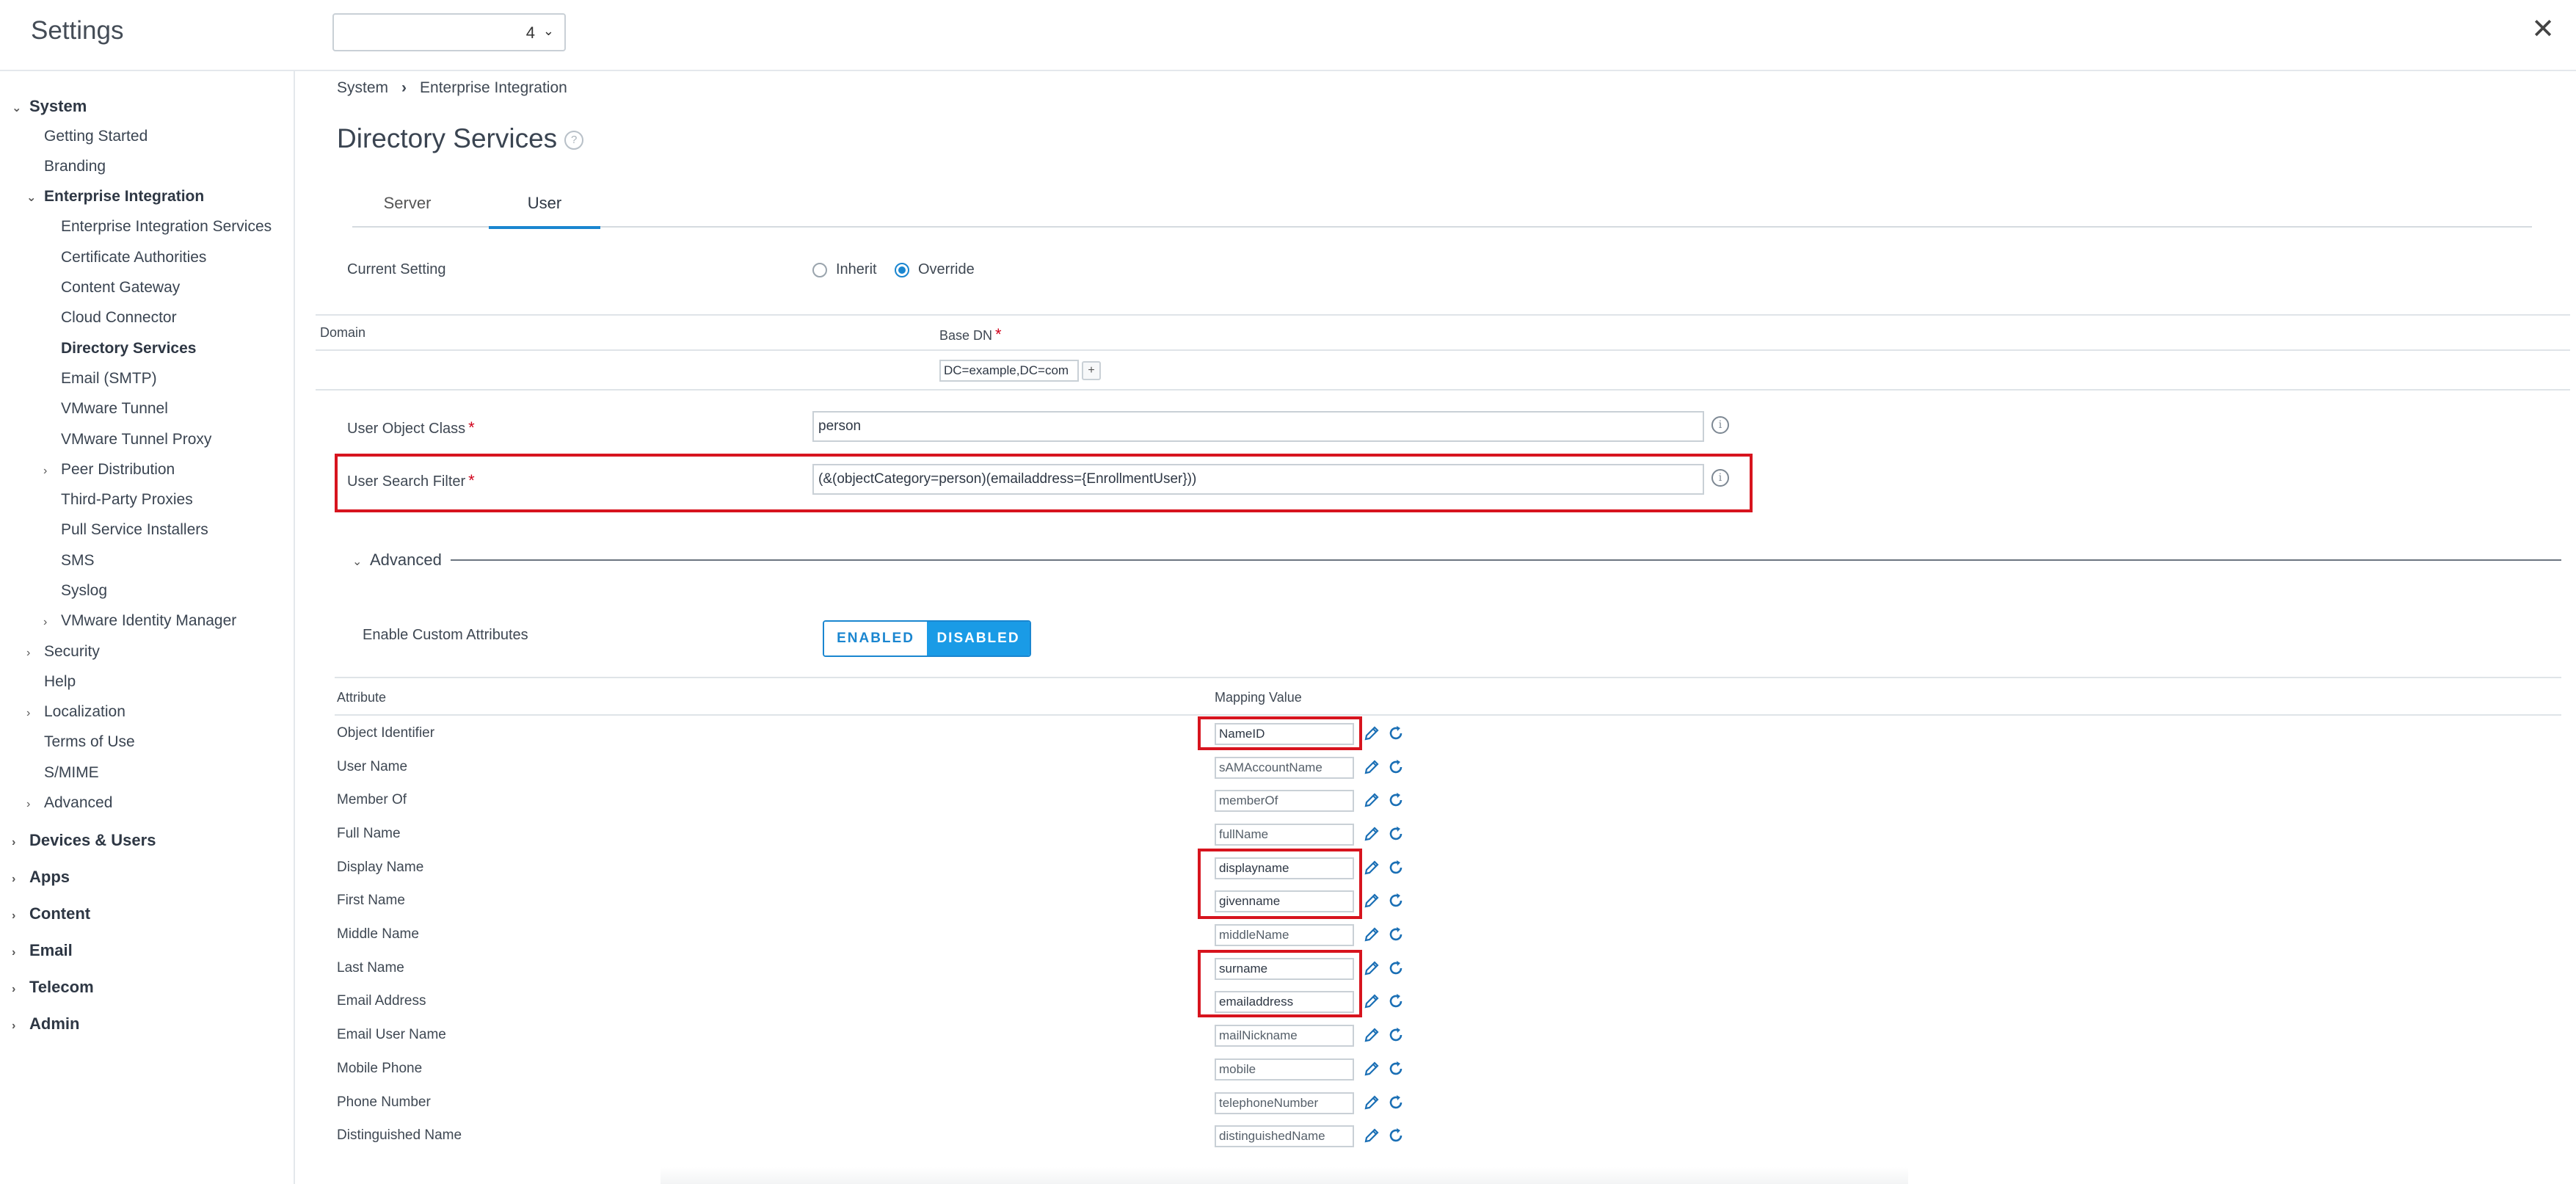  I want to click on sidebar-item-enterprise-integration: ⌄ Enterprise Integration, so click(115, 197).